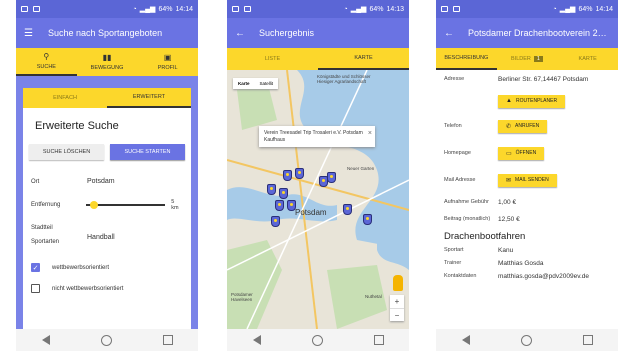 Image resolution: width=618 pixels, height=351 pixels. I want to click on city-label: Potsdam, so click(311, 212).